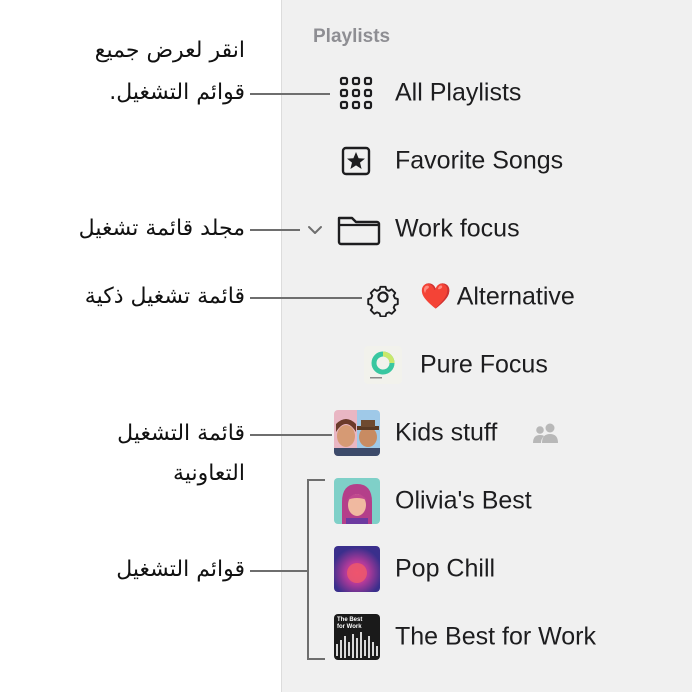  I want to click on sidebar-item-the-best-for-work: The Best for Work The Best for Work, so click(495, 637).